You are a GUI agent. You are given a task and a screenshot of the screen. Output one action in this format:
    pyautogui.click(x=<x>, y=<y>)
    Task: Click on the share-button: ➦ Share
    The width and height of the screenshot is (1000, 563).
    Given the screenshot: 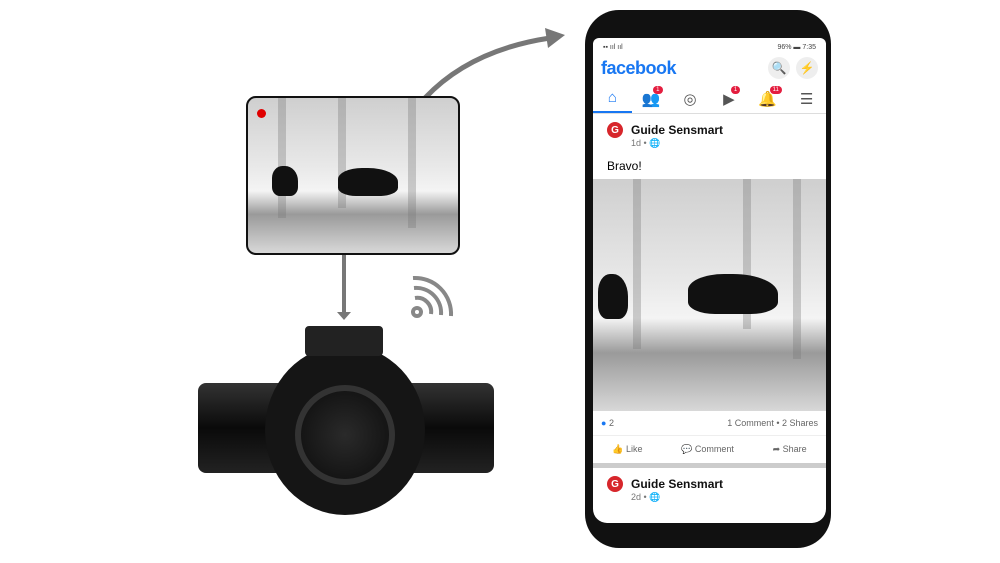 What is the action you would take?
    pyautogui.click(x=790, y=449)
    